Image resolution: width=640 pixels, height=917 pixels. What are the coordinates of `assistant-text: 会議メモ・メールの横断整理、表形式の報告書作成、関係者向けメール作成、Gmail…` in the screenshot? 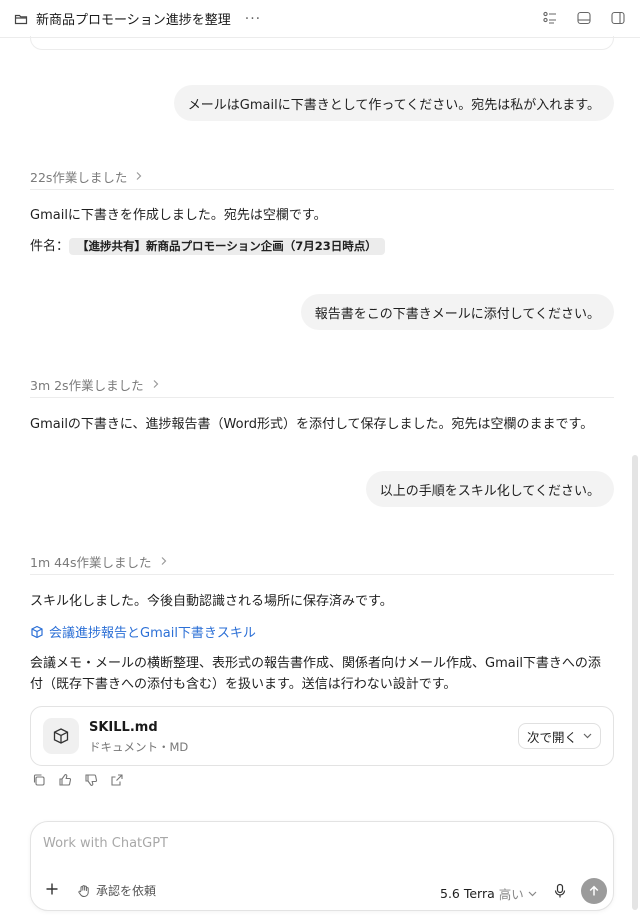 It's located at (322, 674).